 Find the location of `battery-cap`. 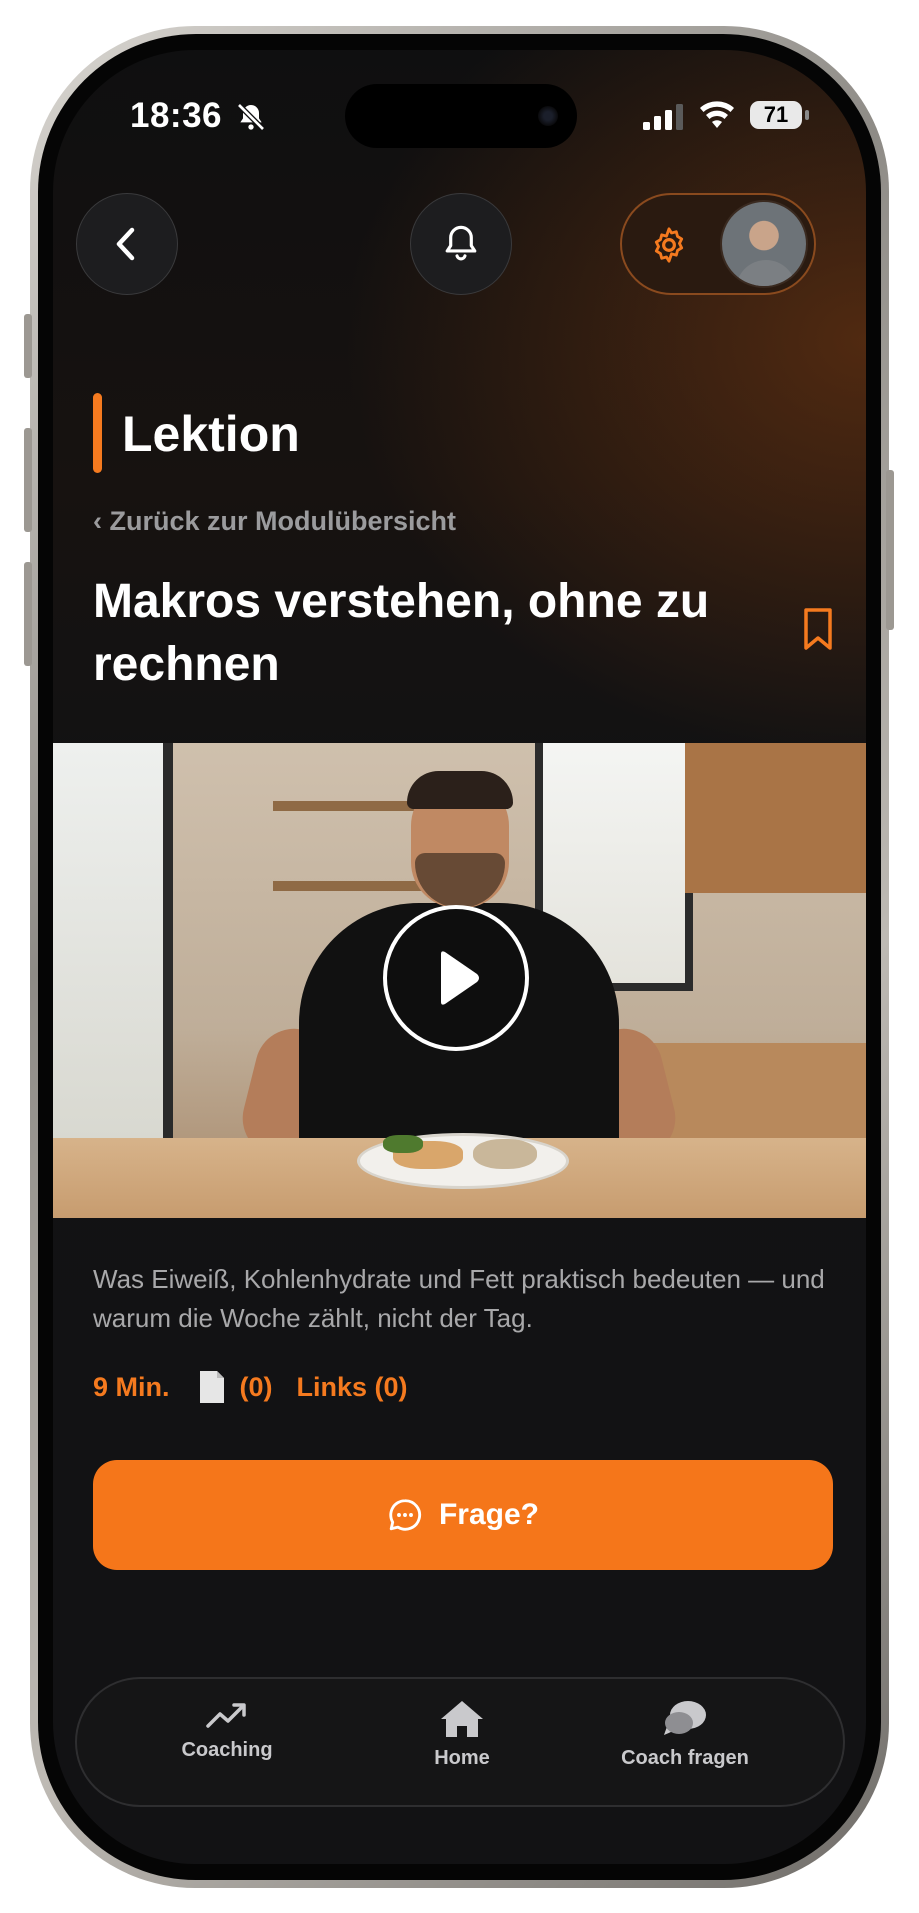

battery-cap is located at coordinates (807, 115).